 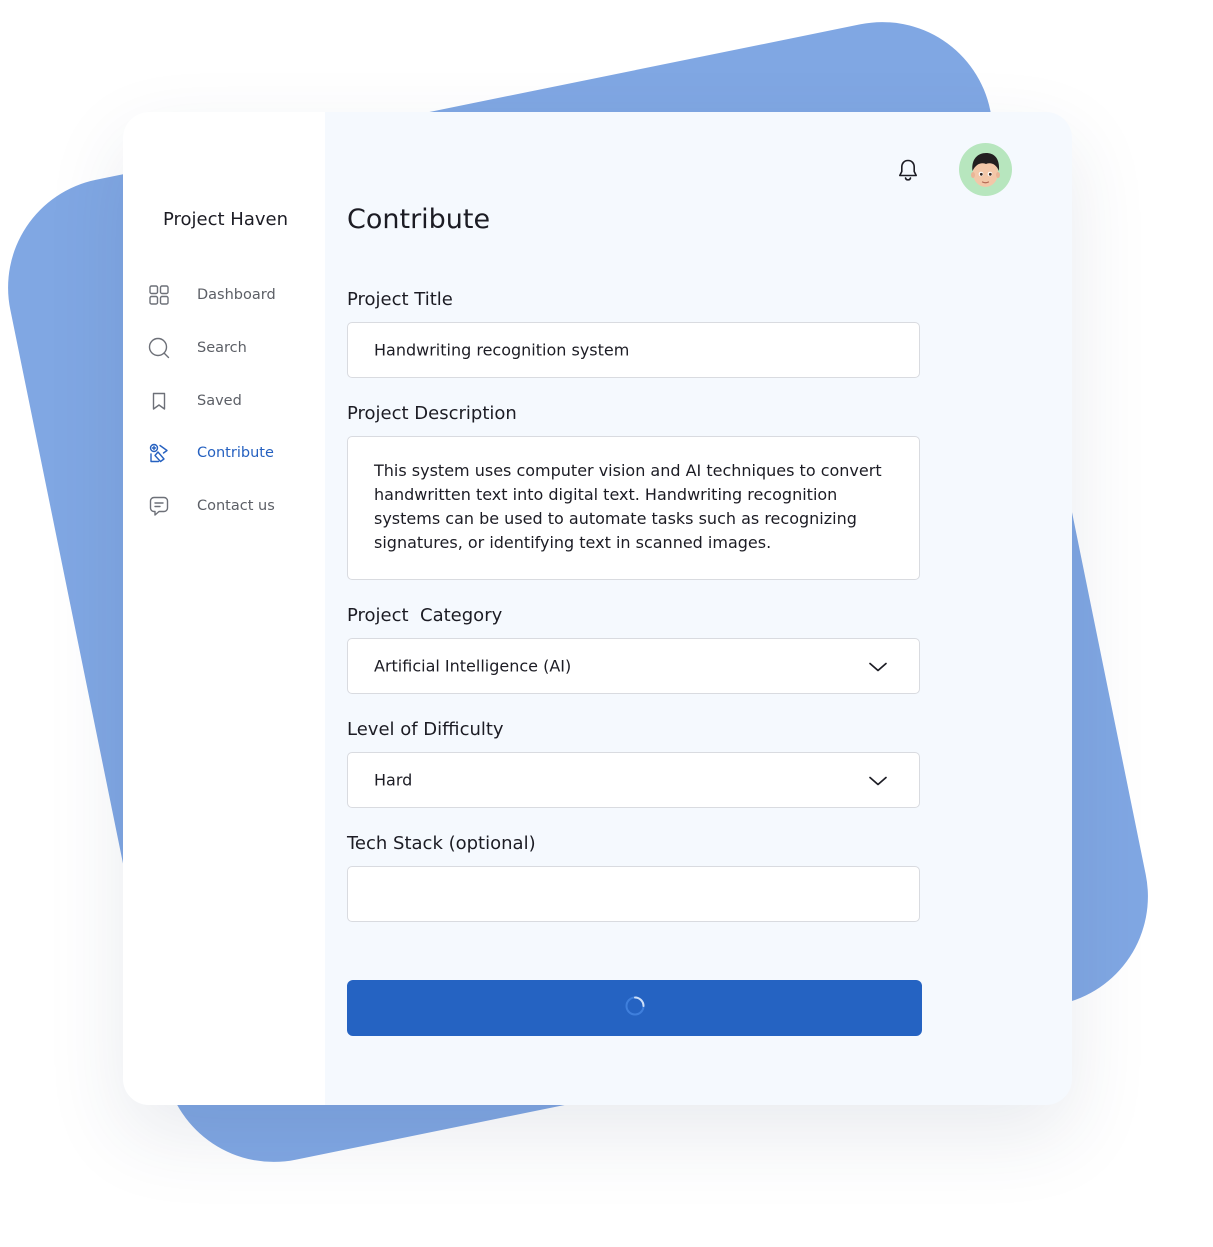 I want to click on project-title-input: Handwriting recognition system, so click(x=633, y=350).